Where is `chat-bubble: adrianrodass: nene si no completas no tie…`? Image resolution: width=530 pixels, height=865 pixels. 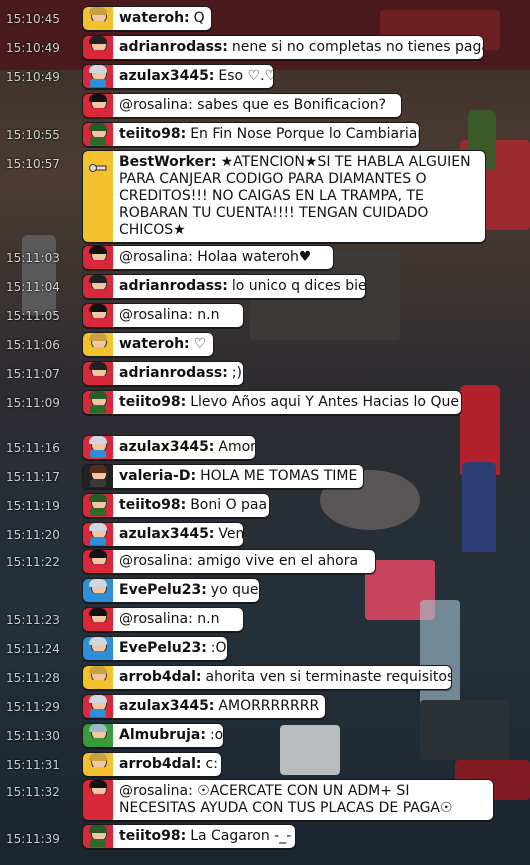 chat-bubble: adrianrodass: nene si no completas no tie… is located at coordinates (283, 47).